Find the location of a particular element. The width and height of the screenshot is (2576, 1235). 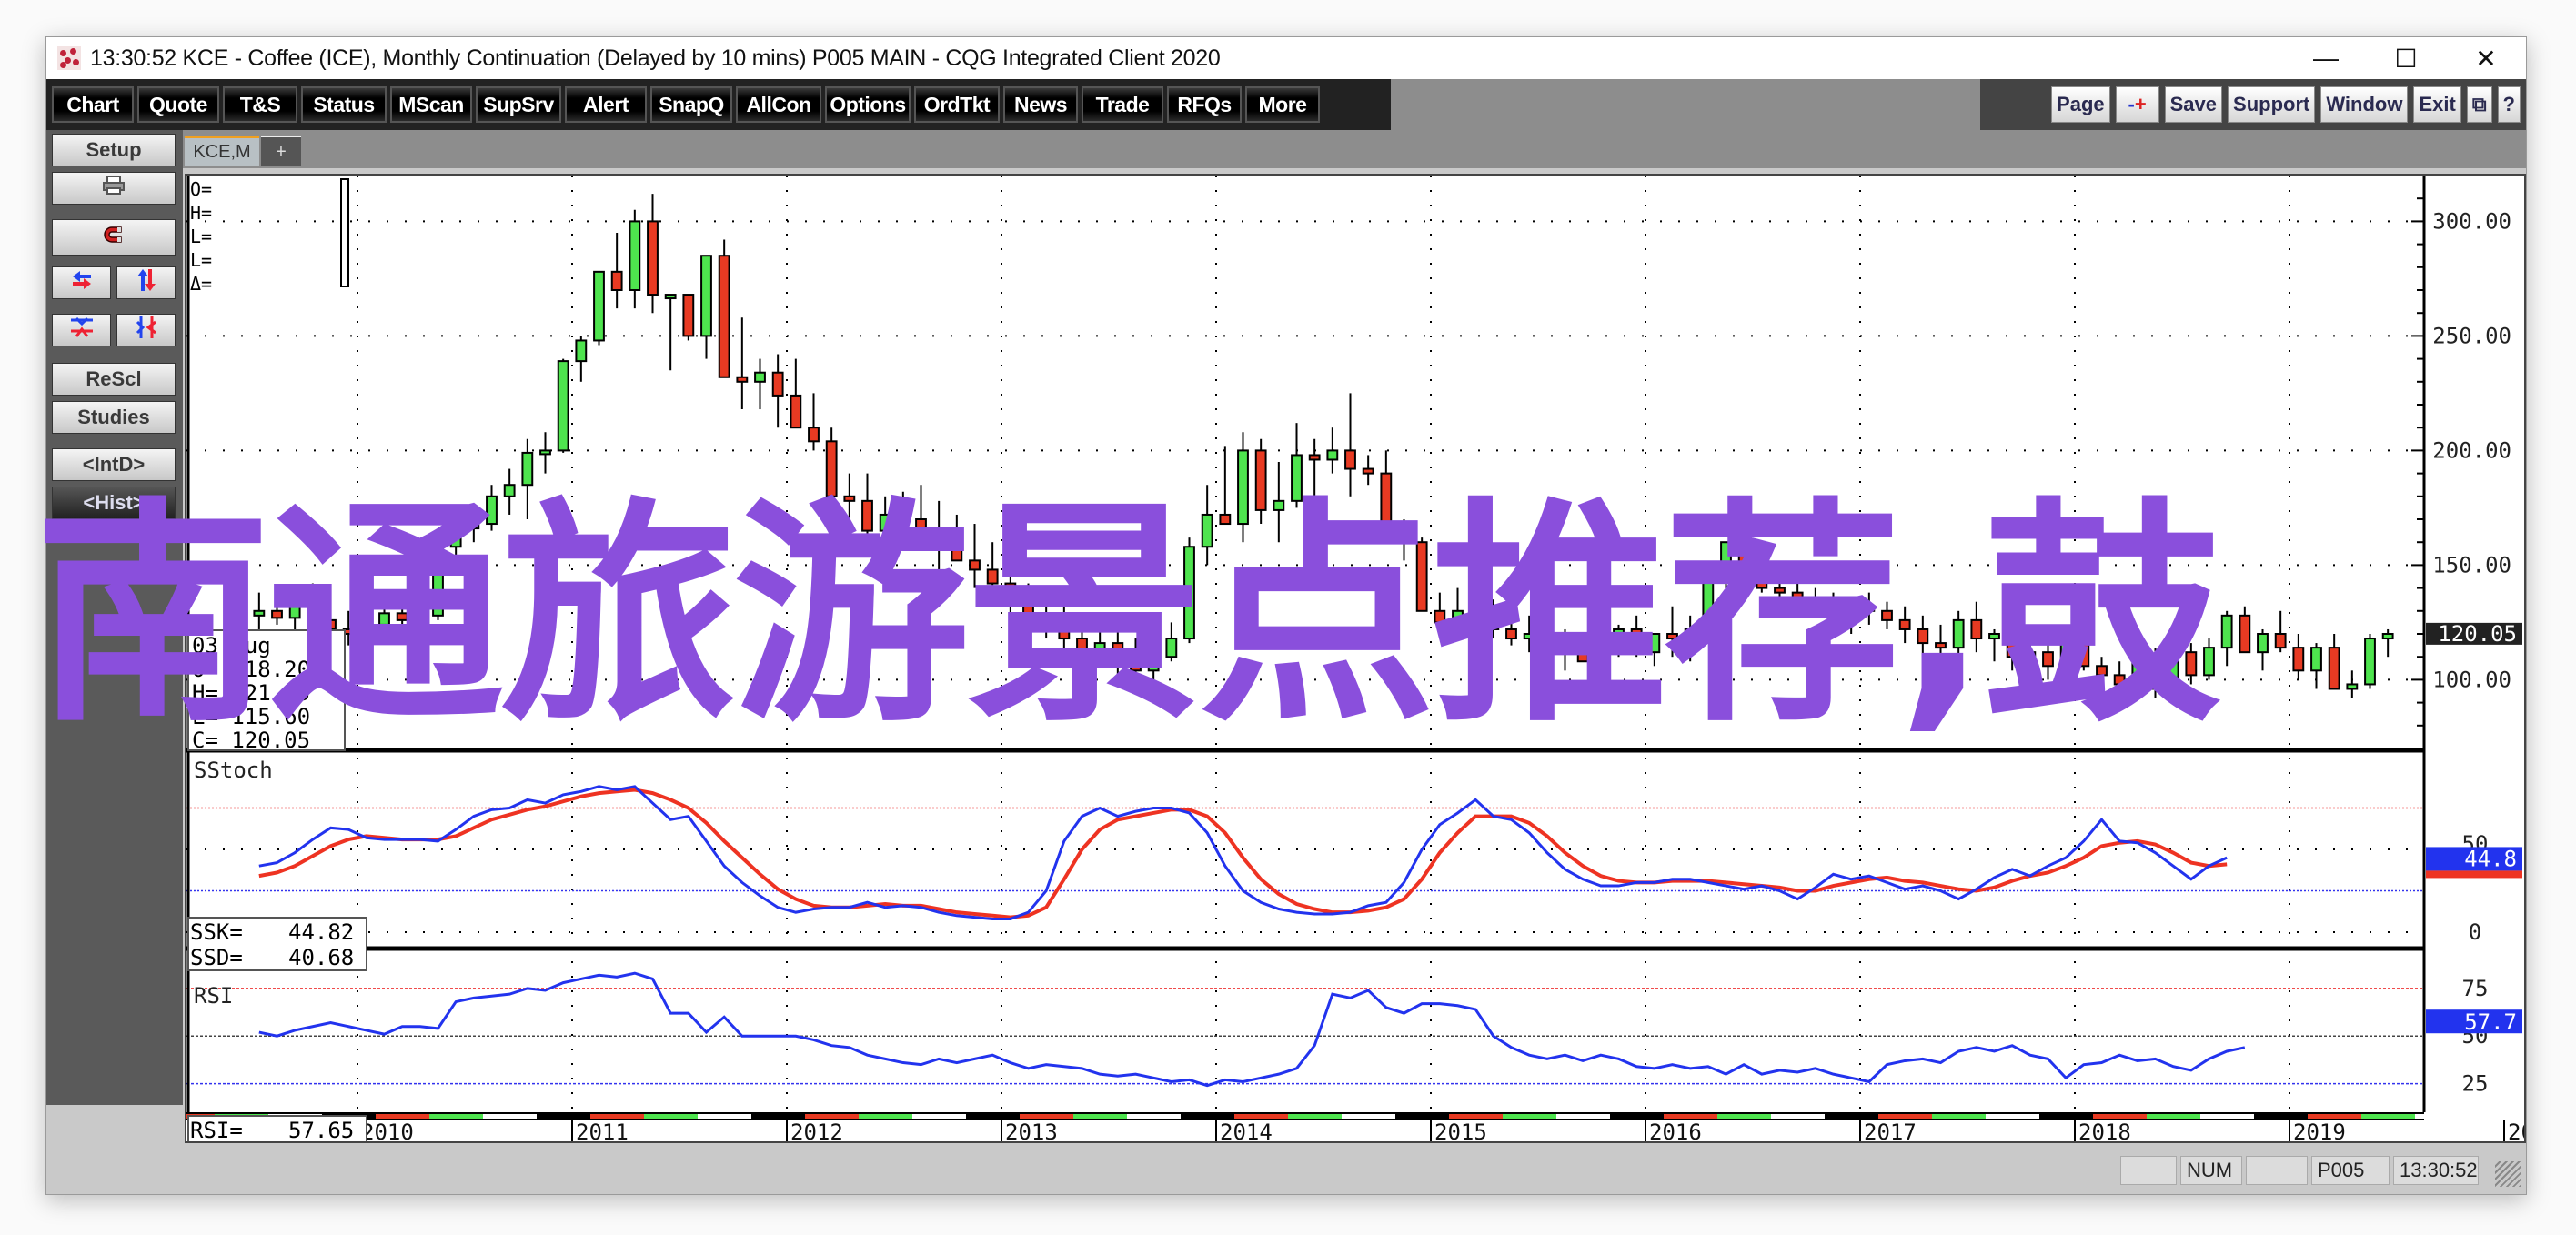

intraday-button: <IntD> is located at coordinates (114, 464).